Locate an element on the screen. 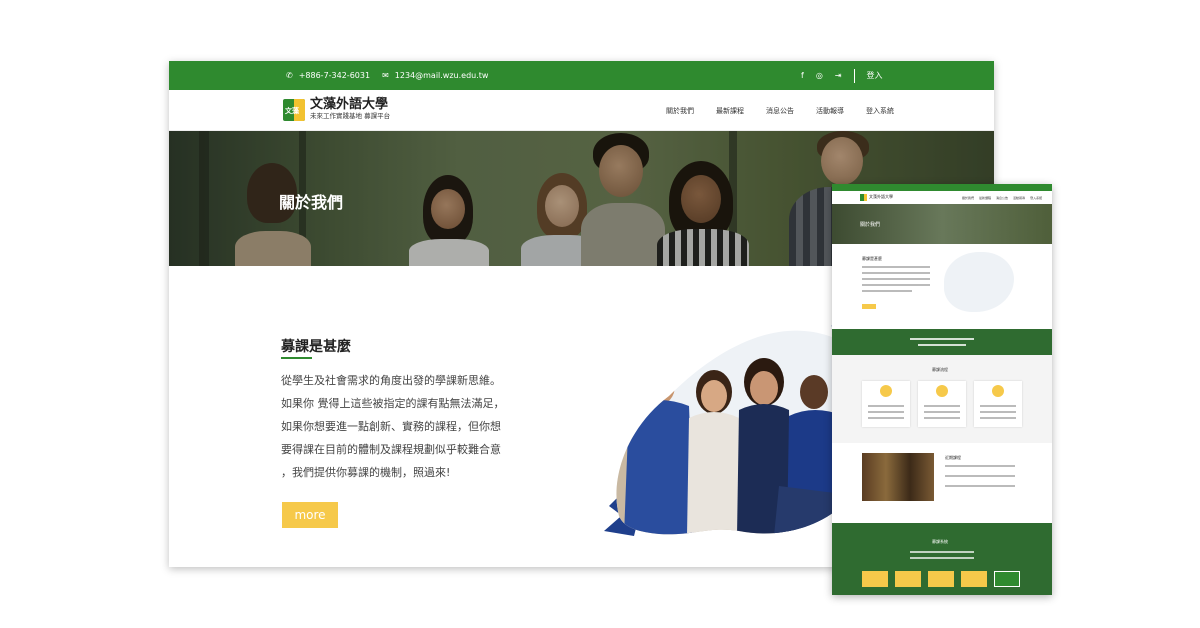 This screenshot has width=1200, height=628. nav-item-events: 活動報導 is located at coordinates (830, 111).